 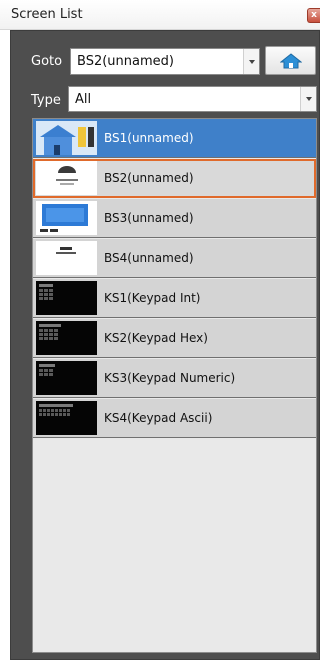 What do you see at coordinates (149, 138) in the screenshot?
I see `list-item-label: BS1(unnamed)` at bounding box center [149, 138].